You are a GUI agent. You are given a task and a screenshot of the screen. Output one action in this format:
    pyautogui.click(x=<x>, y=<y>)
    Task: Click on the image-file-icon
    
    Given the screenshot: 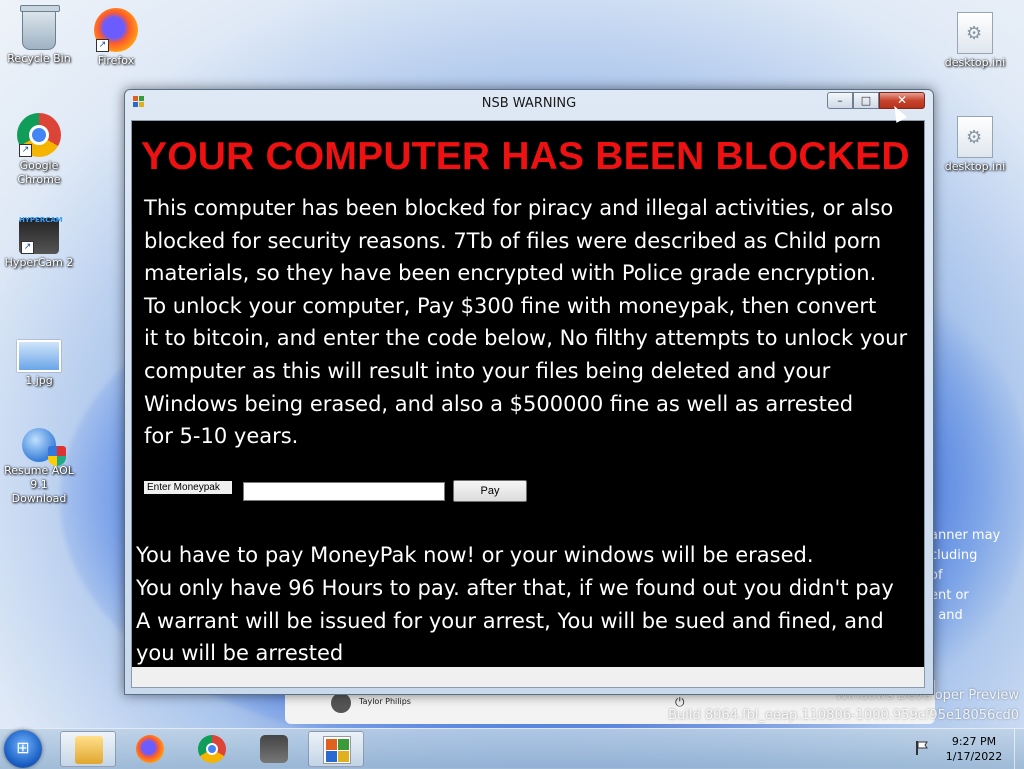 What is the action you would take?
    pyautogui.click(x=39, y=356)
    